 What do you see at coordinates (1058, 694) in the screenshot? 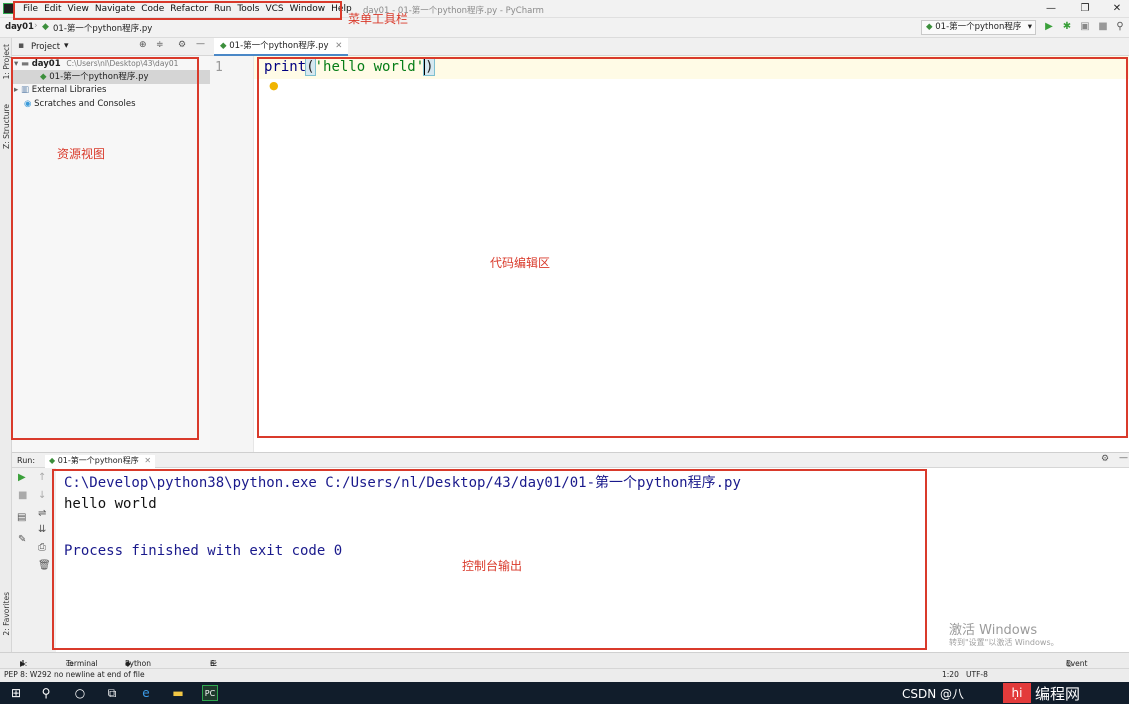
I see `site-logo-text: 编程网` at bounding box center [1058, 694].